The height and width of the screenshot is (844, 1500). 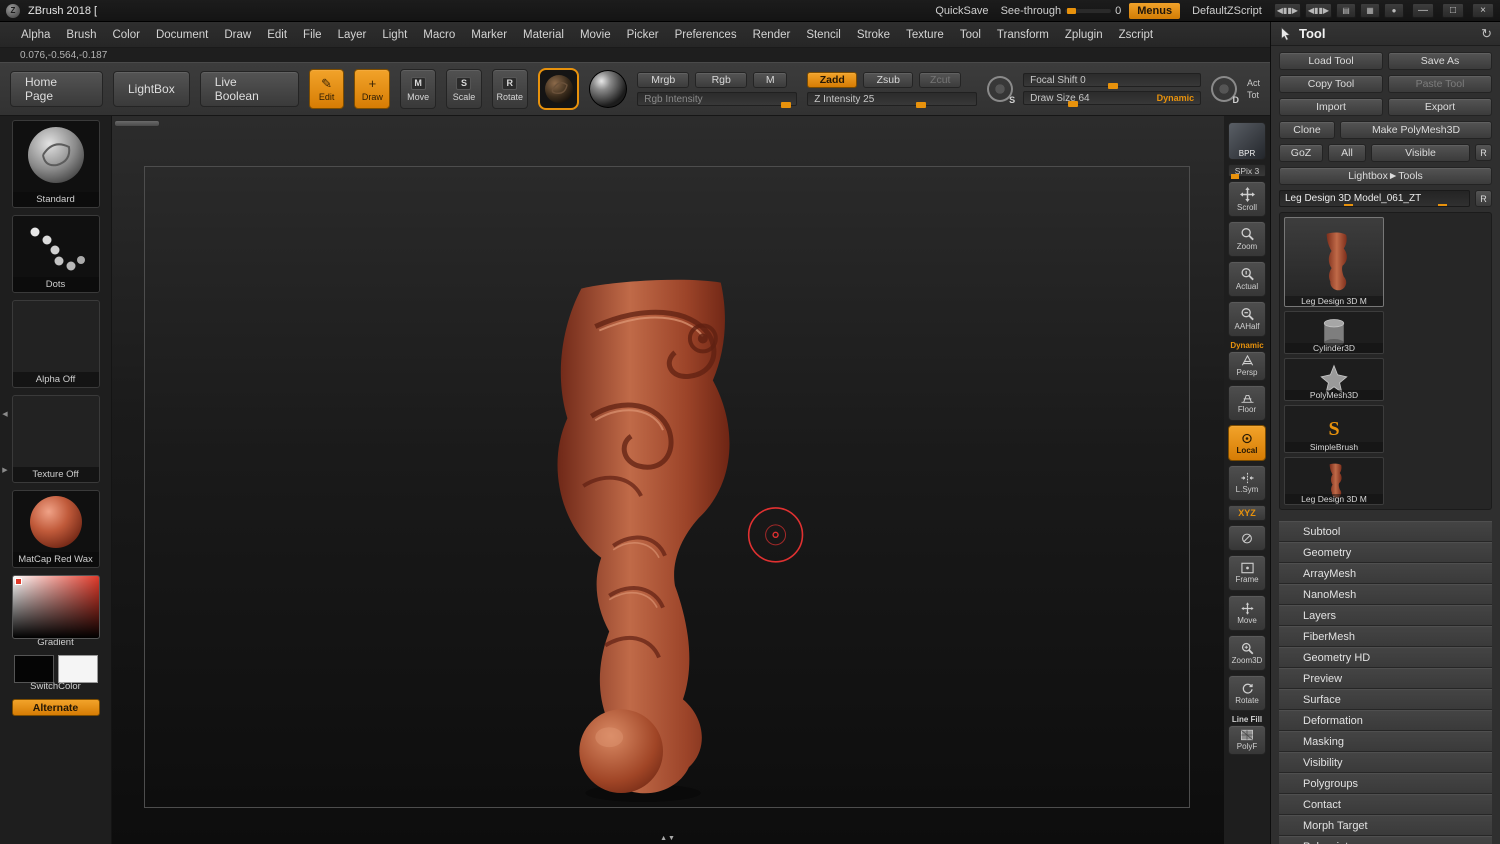 What do you see at coordinates (1247, 693) in the screenshot?
I see `rotate-canvas-button: Rotate` at bounding box center [1247, 693].